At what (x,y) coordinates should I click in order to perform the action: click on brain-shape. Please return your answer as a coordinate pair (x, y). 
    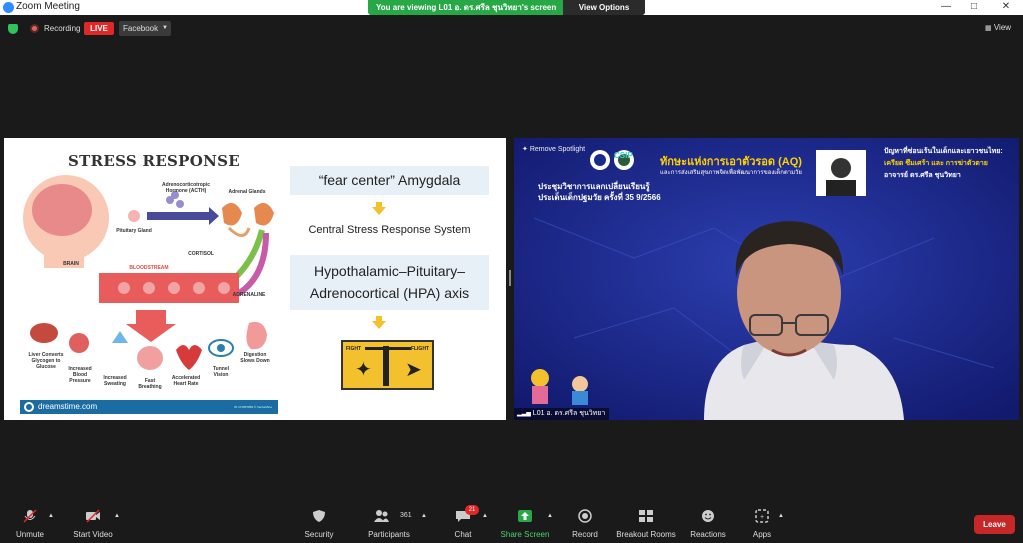
    Looking at the image, I should click on (62, 210).